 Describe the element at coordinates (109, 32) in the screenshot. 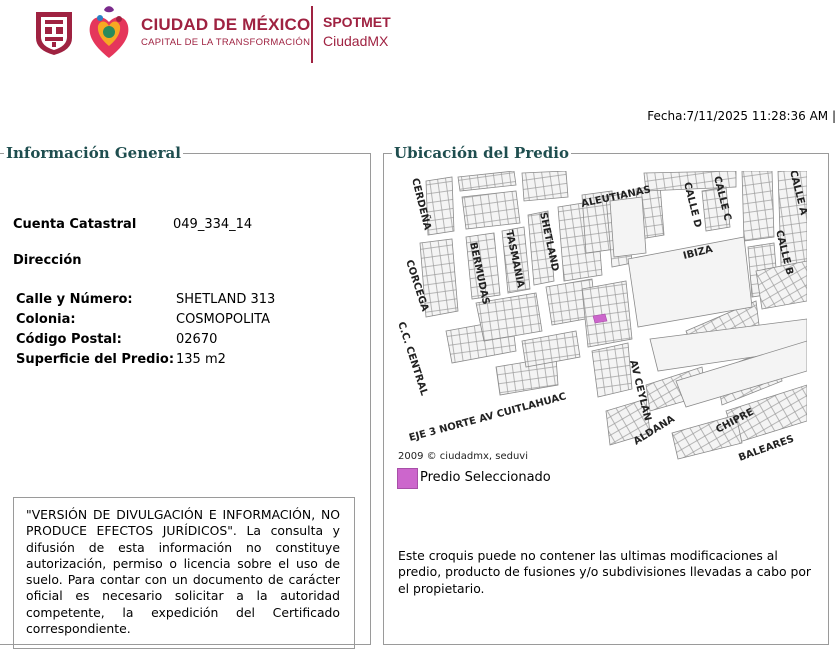

I see `heart-logo` at that location.